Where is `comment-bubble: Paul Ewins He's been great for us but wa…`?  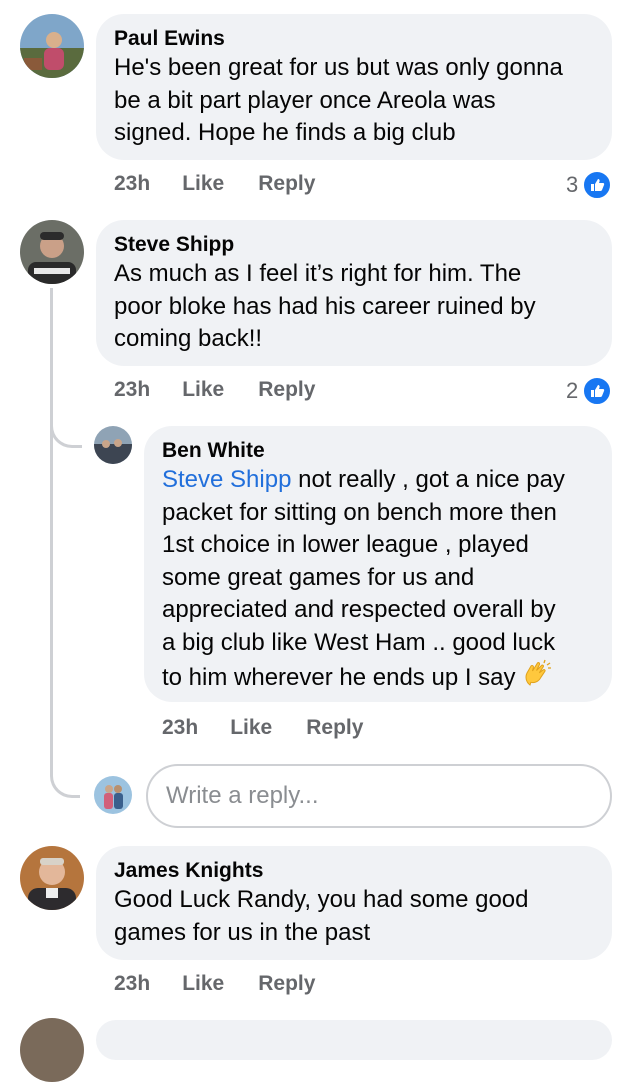
comment-bubble: Paul Ewins He's been great for us but wa… is located at coordinates (354, 87).